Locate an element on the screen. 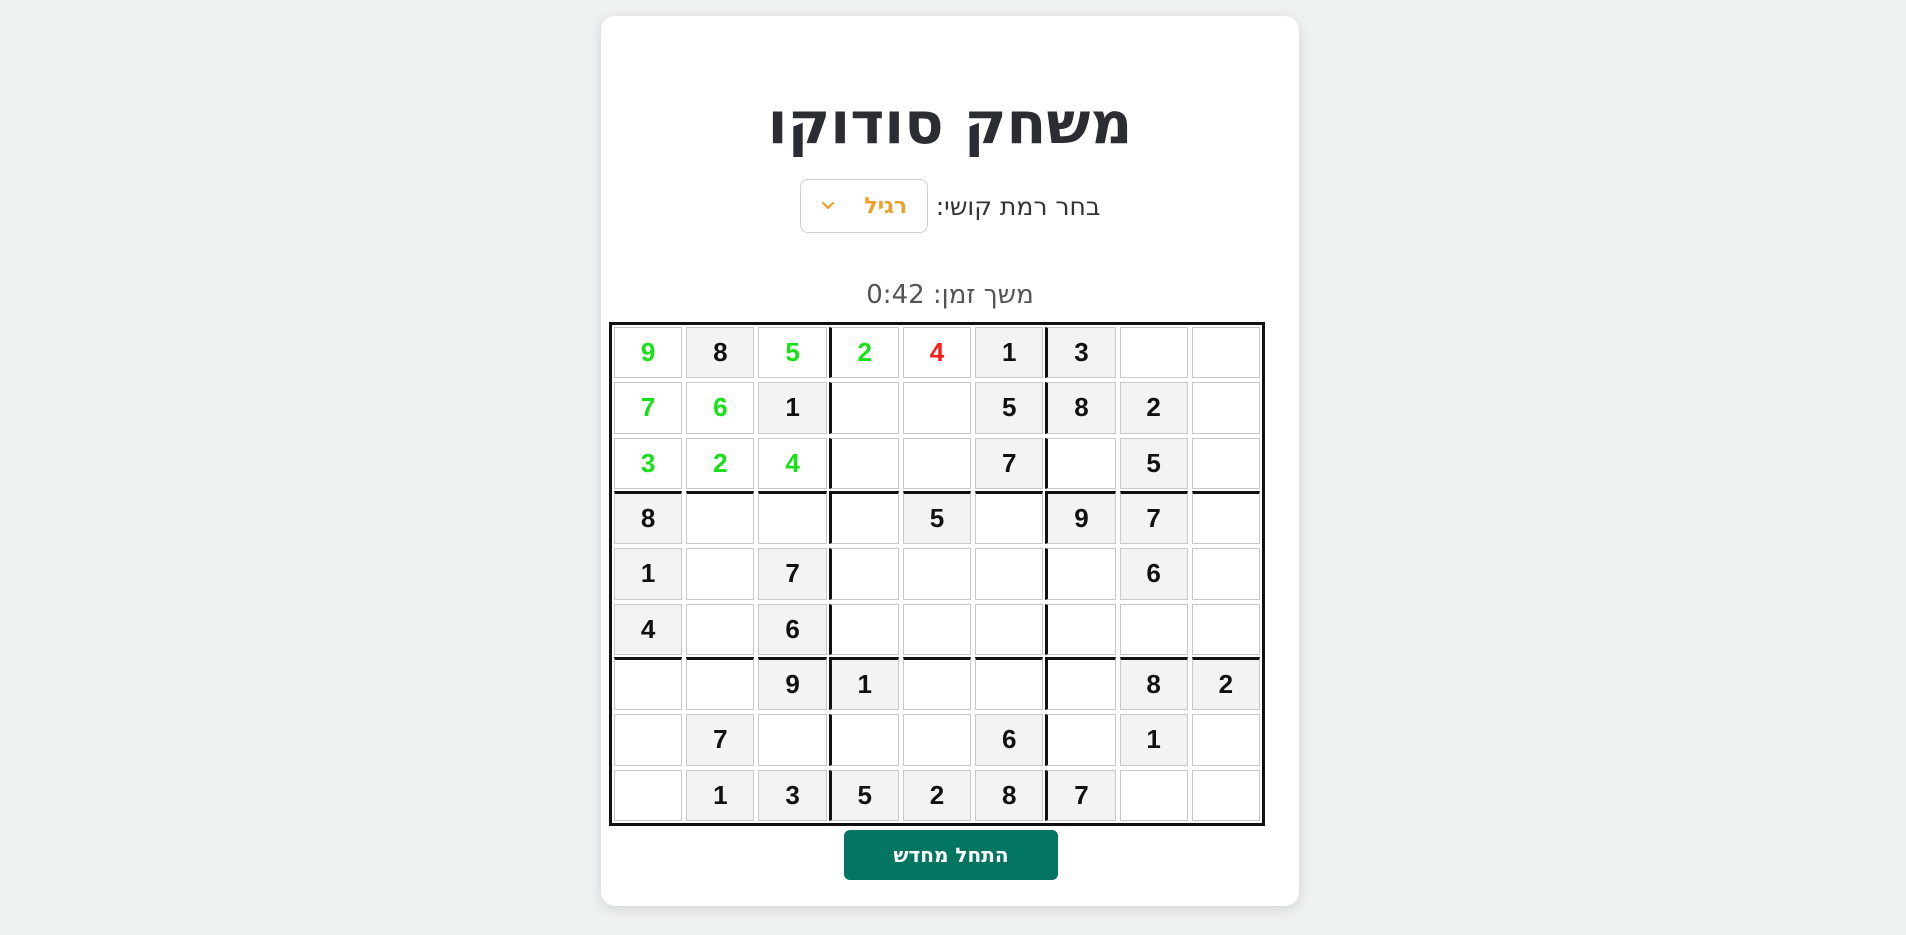 The width and height of the screenshot is (1906, 935). difficulty-label: בחר רמת קושי: is located at coordinates (1018, 206).